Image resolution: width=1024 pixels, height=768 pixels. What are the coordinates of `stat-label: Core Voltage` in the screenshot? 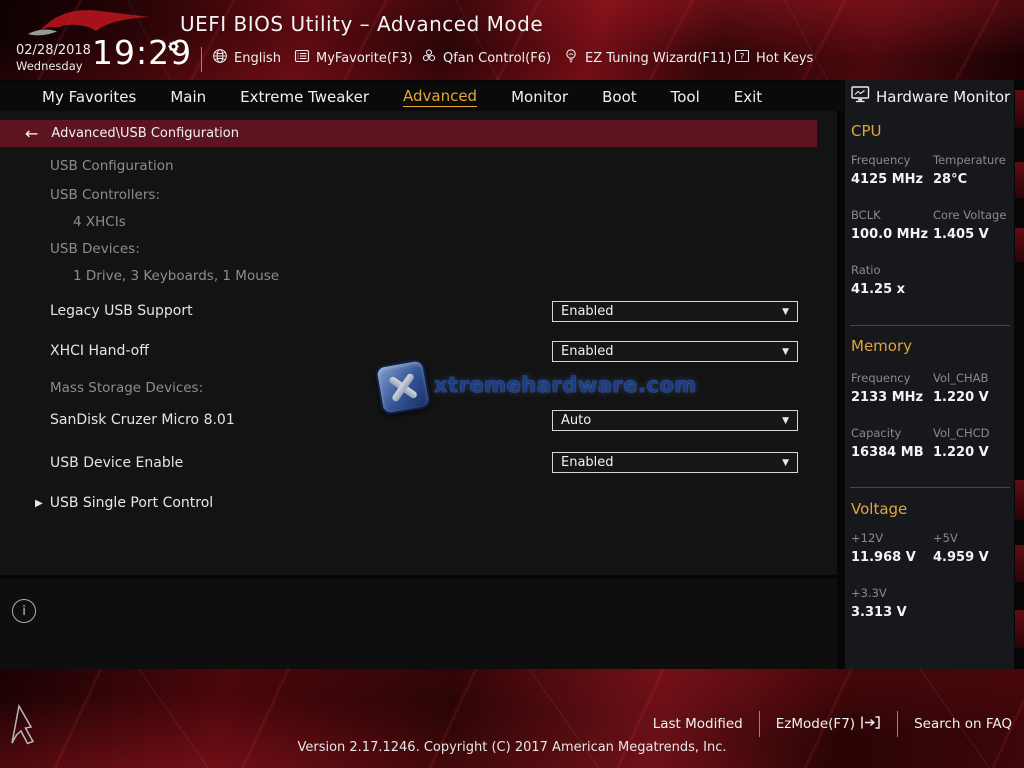 It's located at (970, 215).